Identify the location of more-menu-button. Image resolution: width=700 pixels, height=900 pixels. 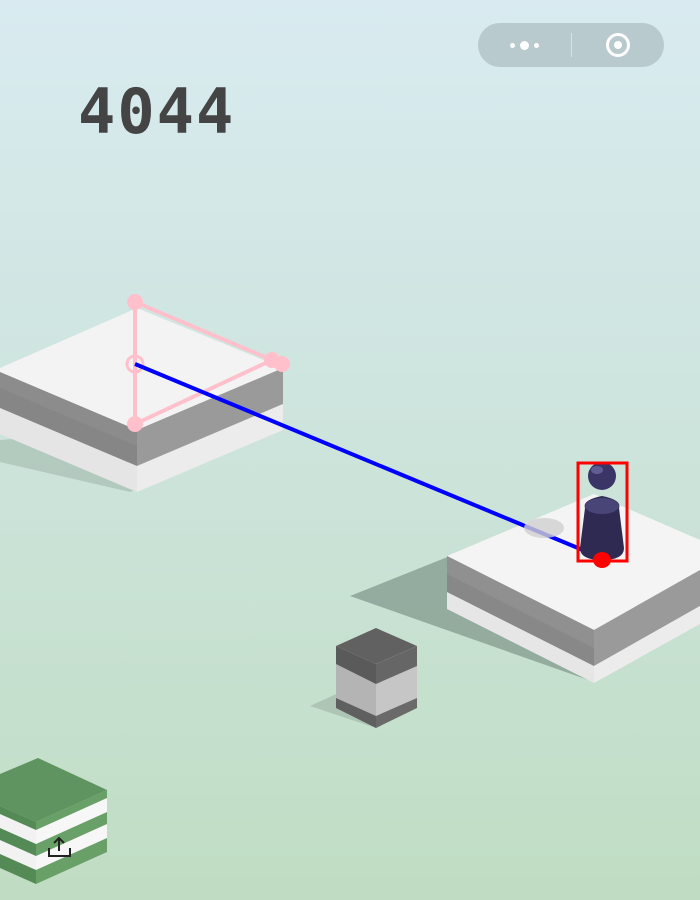
(524, 45).